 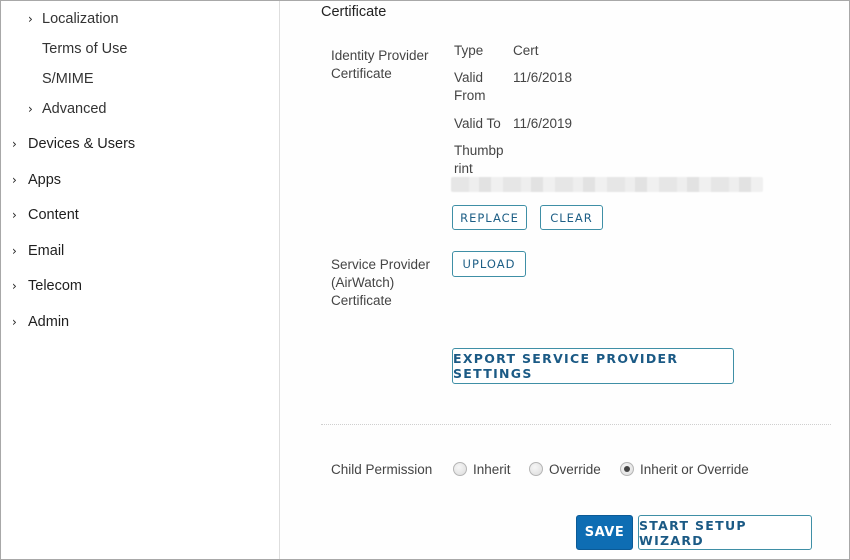 I want to click on sidebar-item-label: Devices & Users, so click(x=82, y=144).